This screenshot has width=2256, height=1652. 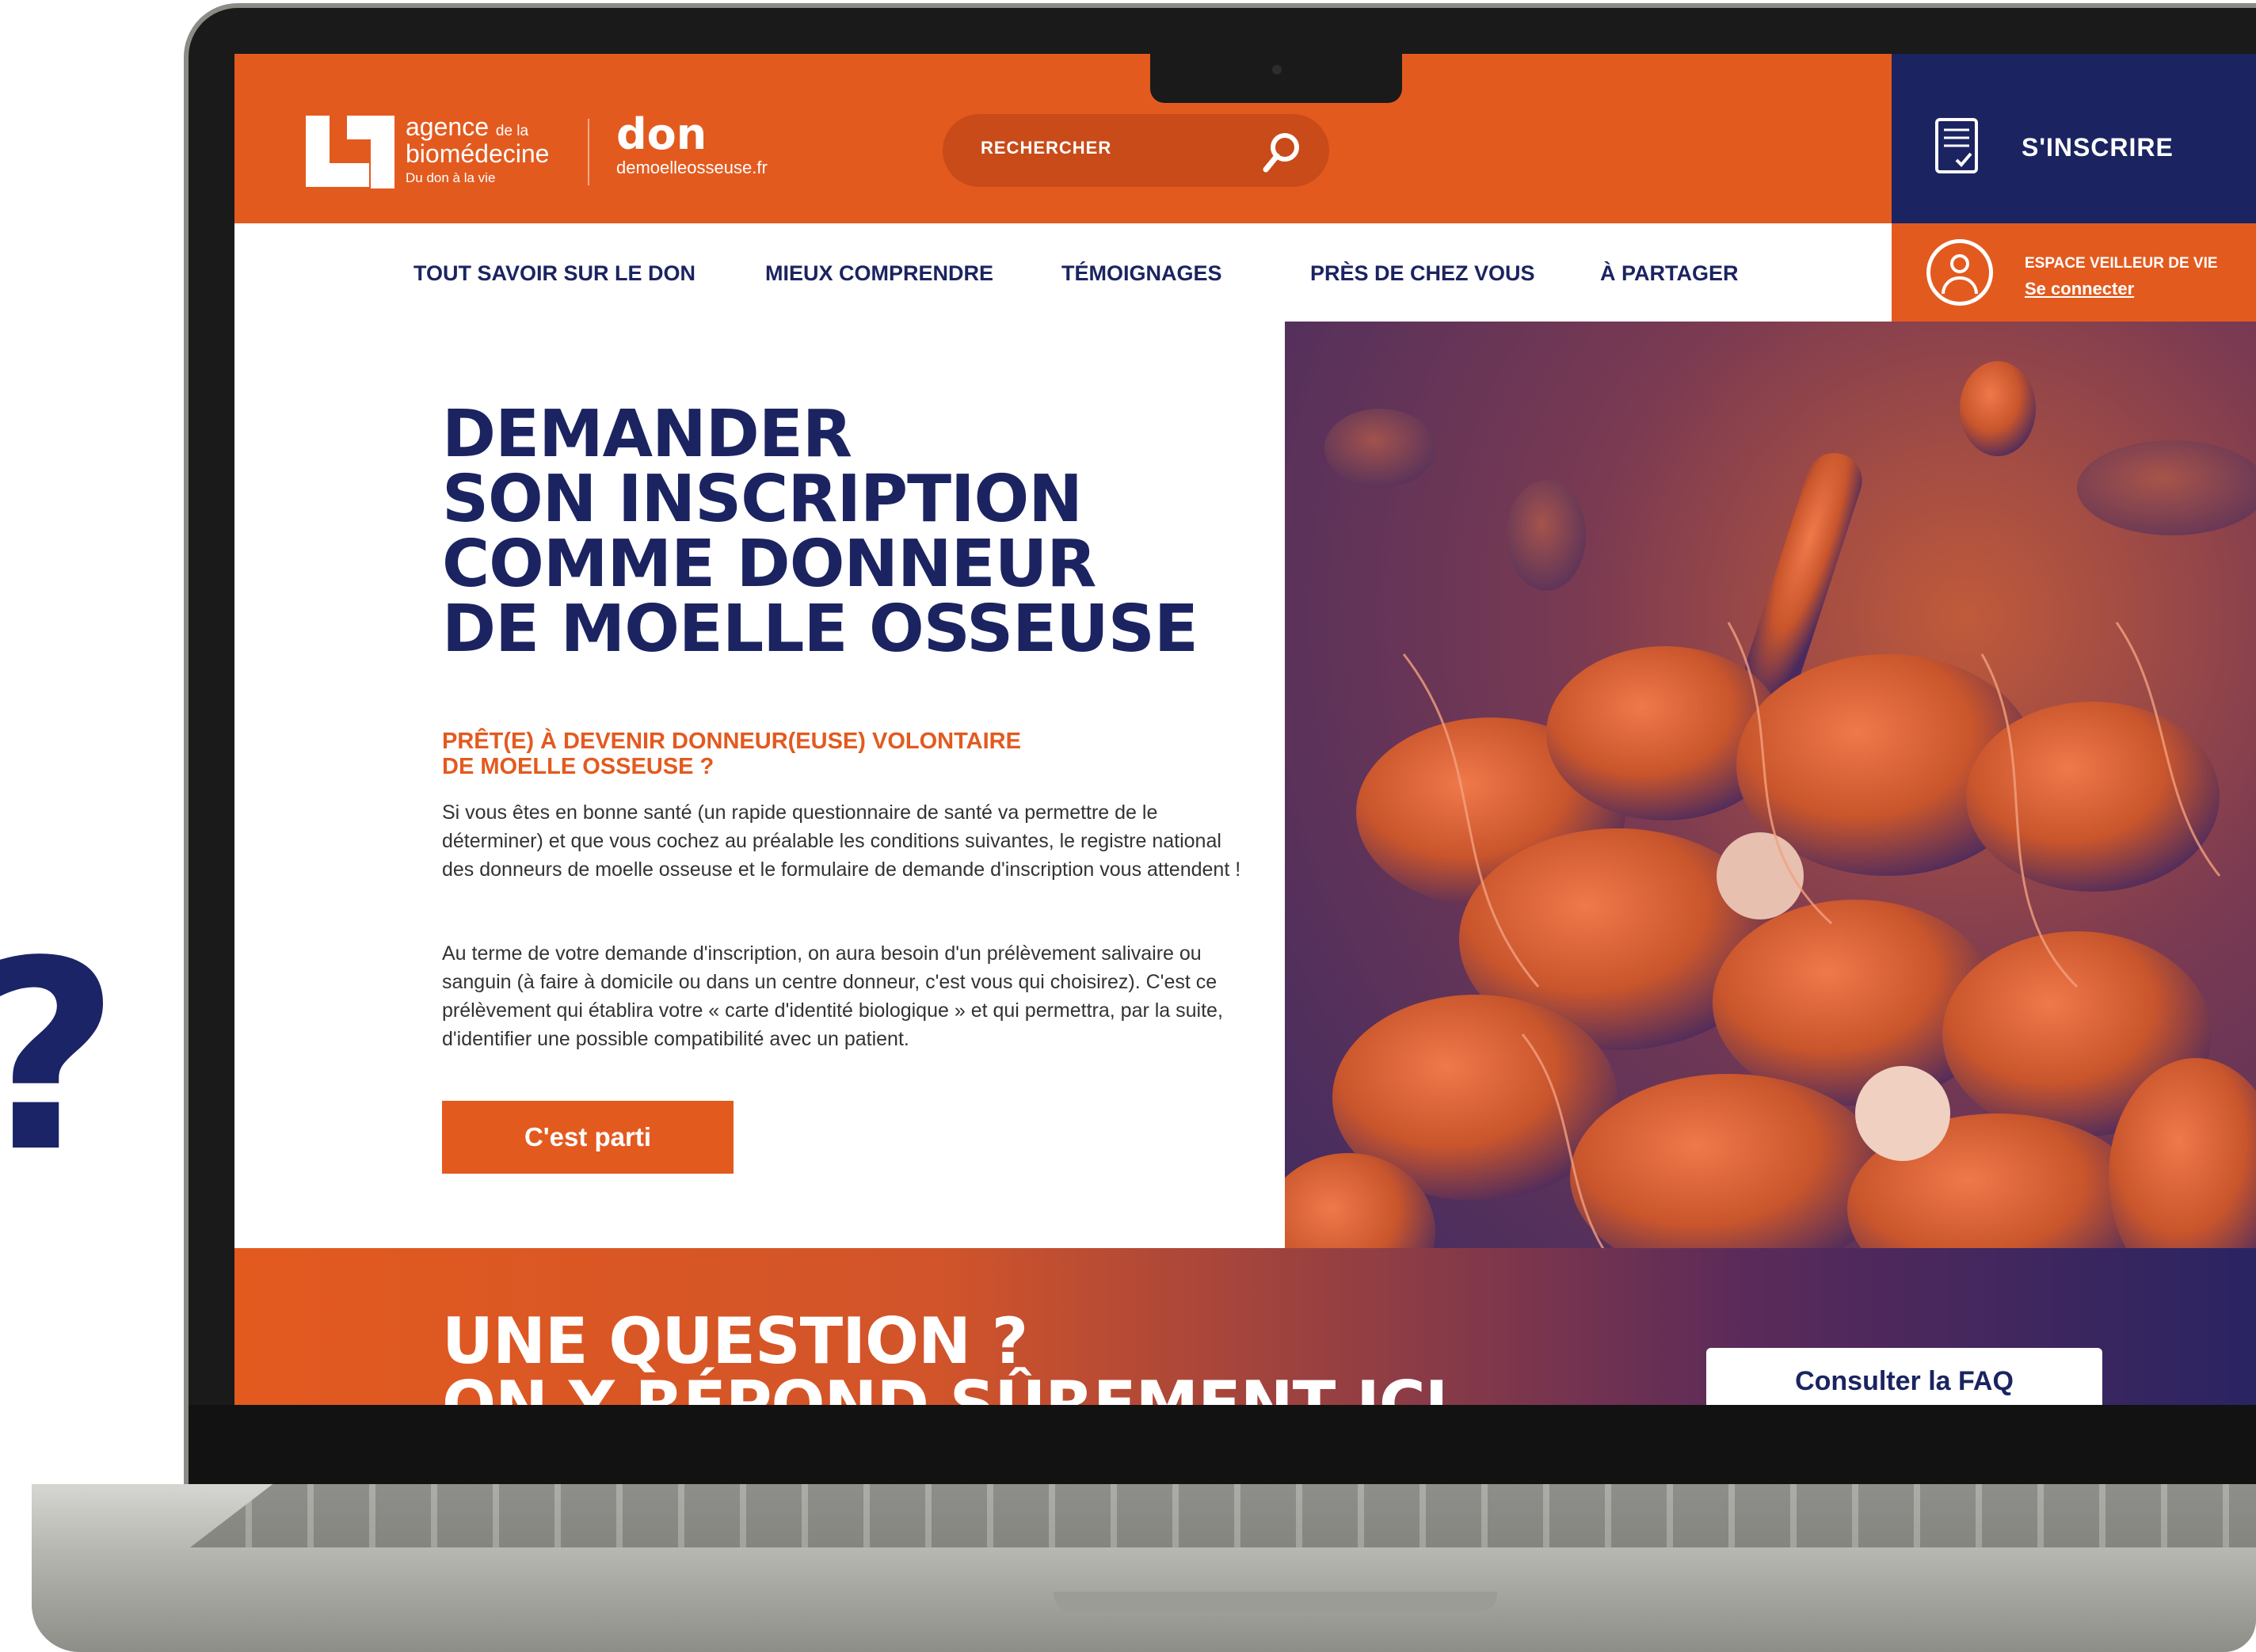 I want to click on agency-line1-small: de la, so click(x=512, y=131).